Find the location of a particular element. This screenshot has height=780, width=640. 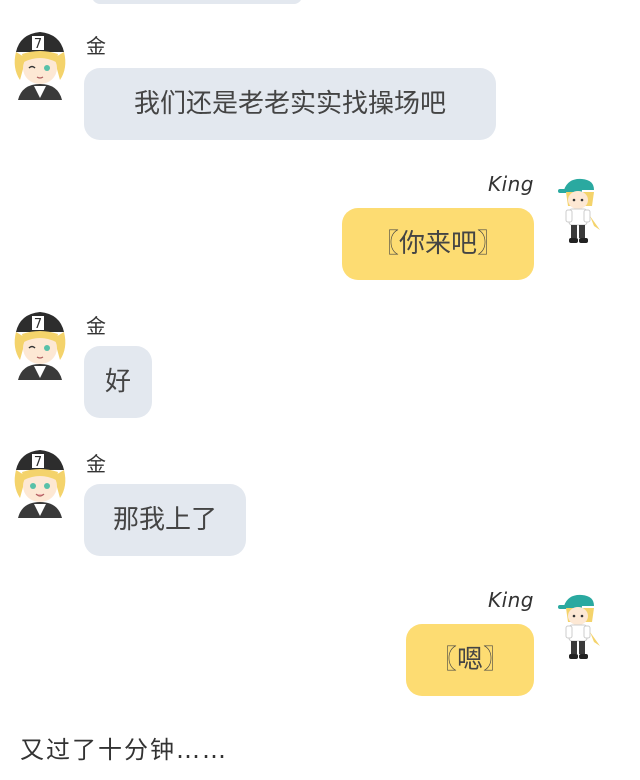

message-bubble: 好 is located at coordinates (118, 382).